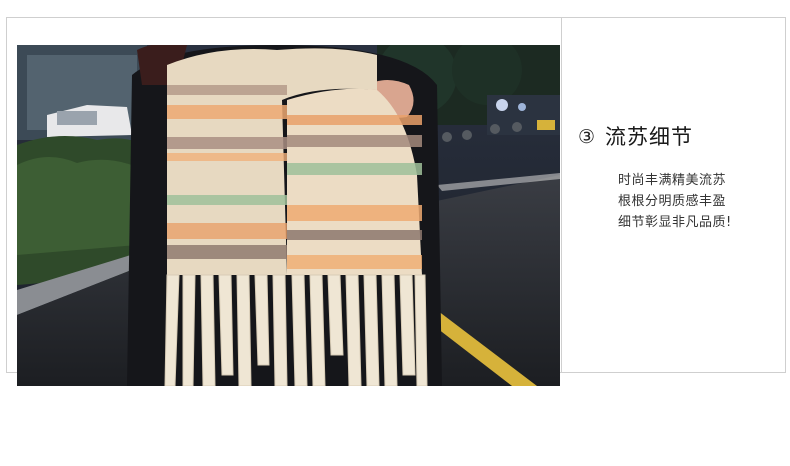 The height and width of the screenshot is (466, 790). I want to click on feature-text-panel: ③ 流苏细节 时尚丰满精美流苏 根根分明质感丰盈 细节彰显非凡品质!, so click(678, 176).